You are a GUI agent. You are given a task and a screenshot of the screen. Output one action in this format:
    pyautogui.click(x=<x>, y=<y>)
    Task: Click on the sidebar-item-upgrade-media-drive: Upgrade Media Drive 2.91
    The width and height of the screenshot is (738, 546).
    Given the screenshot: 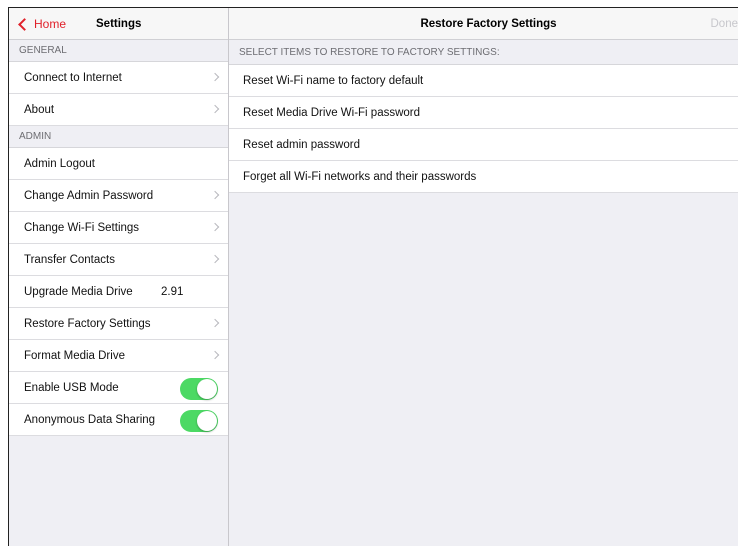 What is the action you would take?
    pyautogui.click(x=118, y=292)
    